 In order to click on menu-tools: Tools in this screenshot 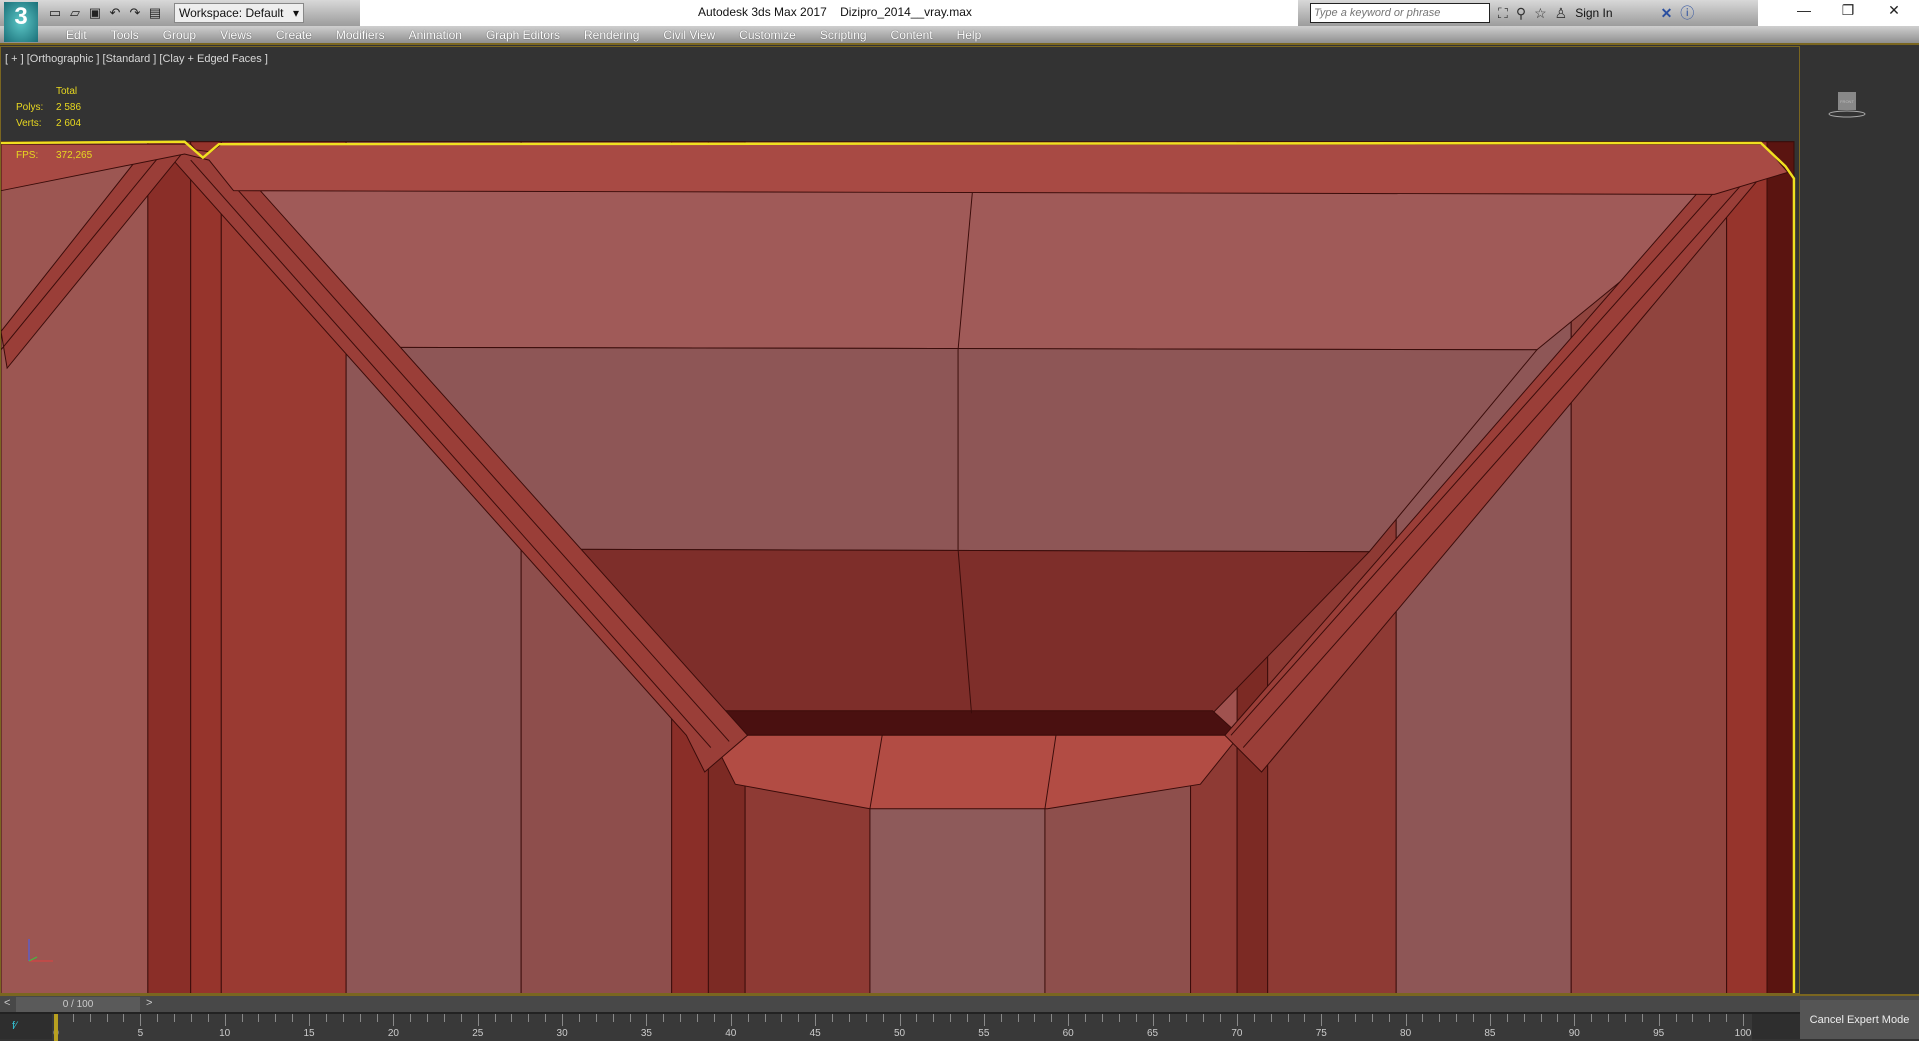, I will do `click(125, 34)`.